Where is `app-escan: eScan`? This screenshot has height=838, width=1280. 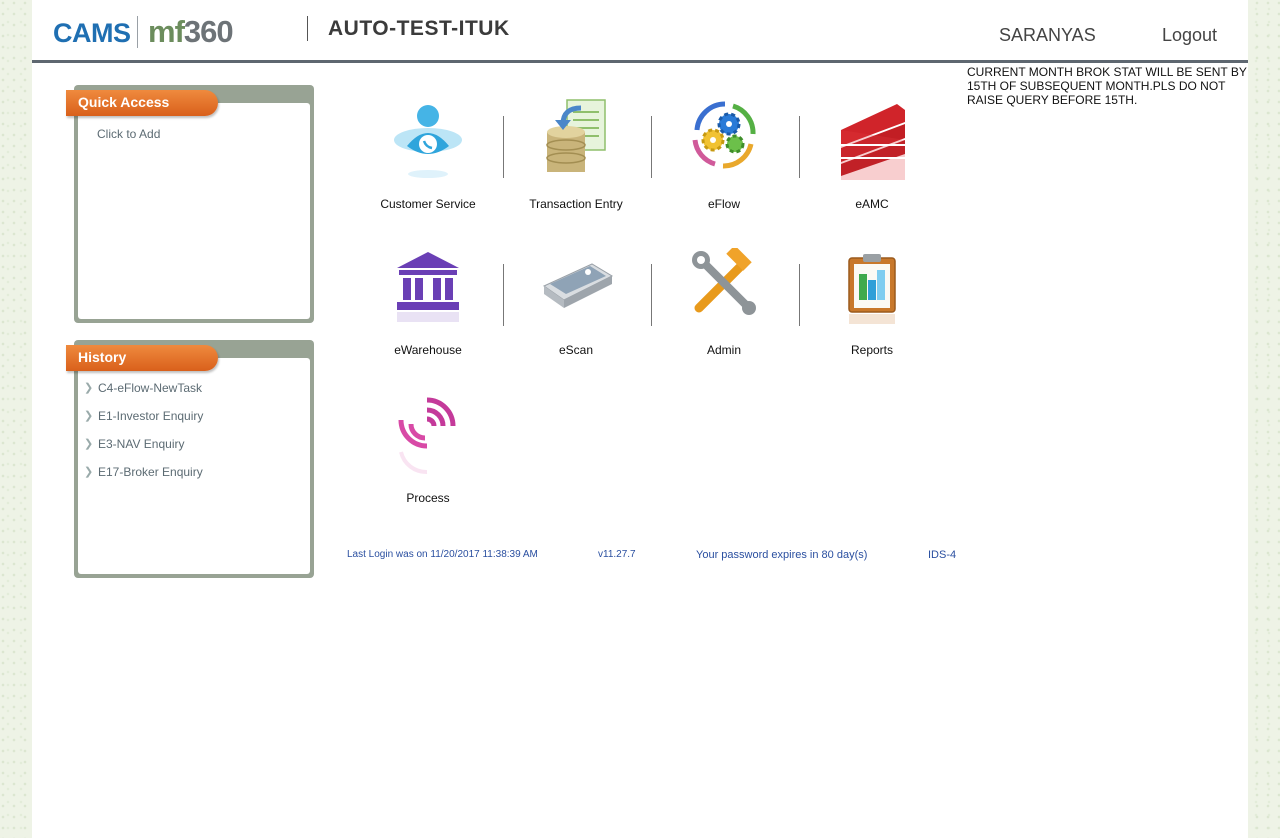
app-escan: eScan is located at coordinates (576, 315).